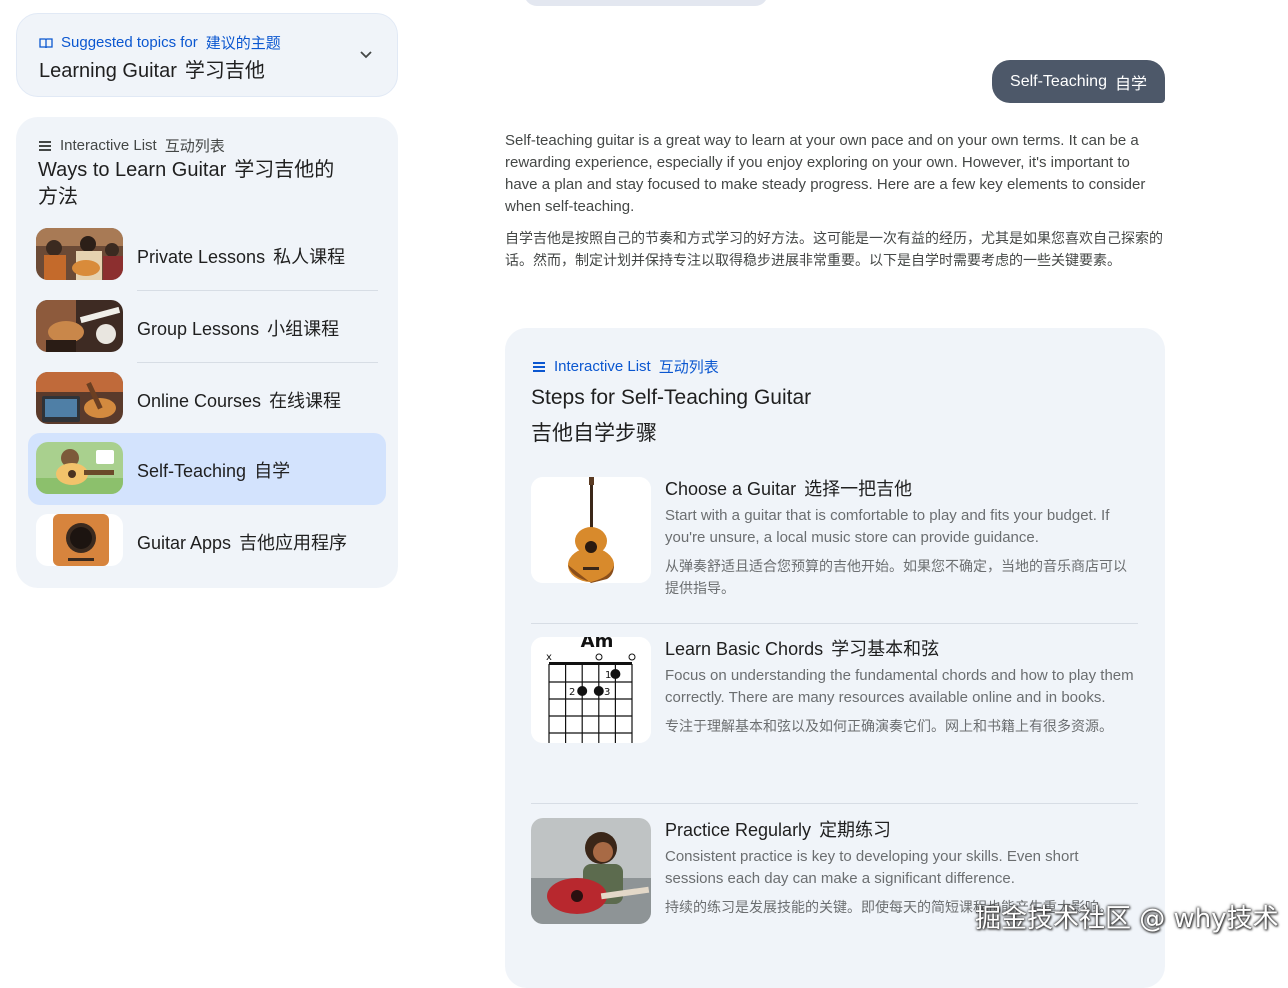 This screenshot has width=1288, height=988. I want to click on list-item-label: Self-Teaching 自学, so click(214, 471).